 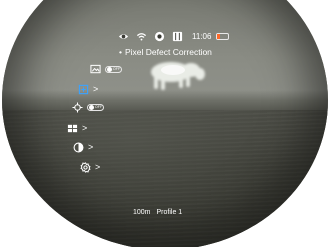 I want to click on wifi-icon, so click(x=141, y=36).